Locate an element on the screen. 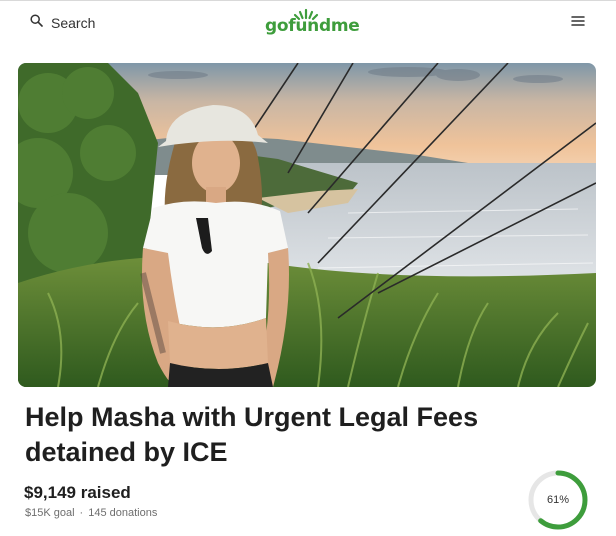 This screenshot has width=616, height=536. donation-count: 145 donations is located at coordinates (123, 513).